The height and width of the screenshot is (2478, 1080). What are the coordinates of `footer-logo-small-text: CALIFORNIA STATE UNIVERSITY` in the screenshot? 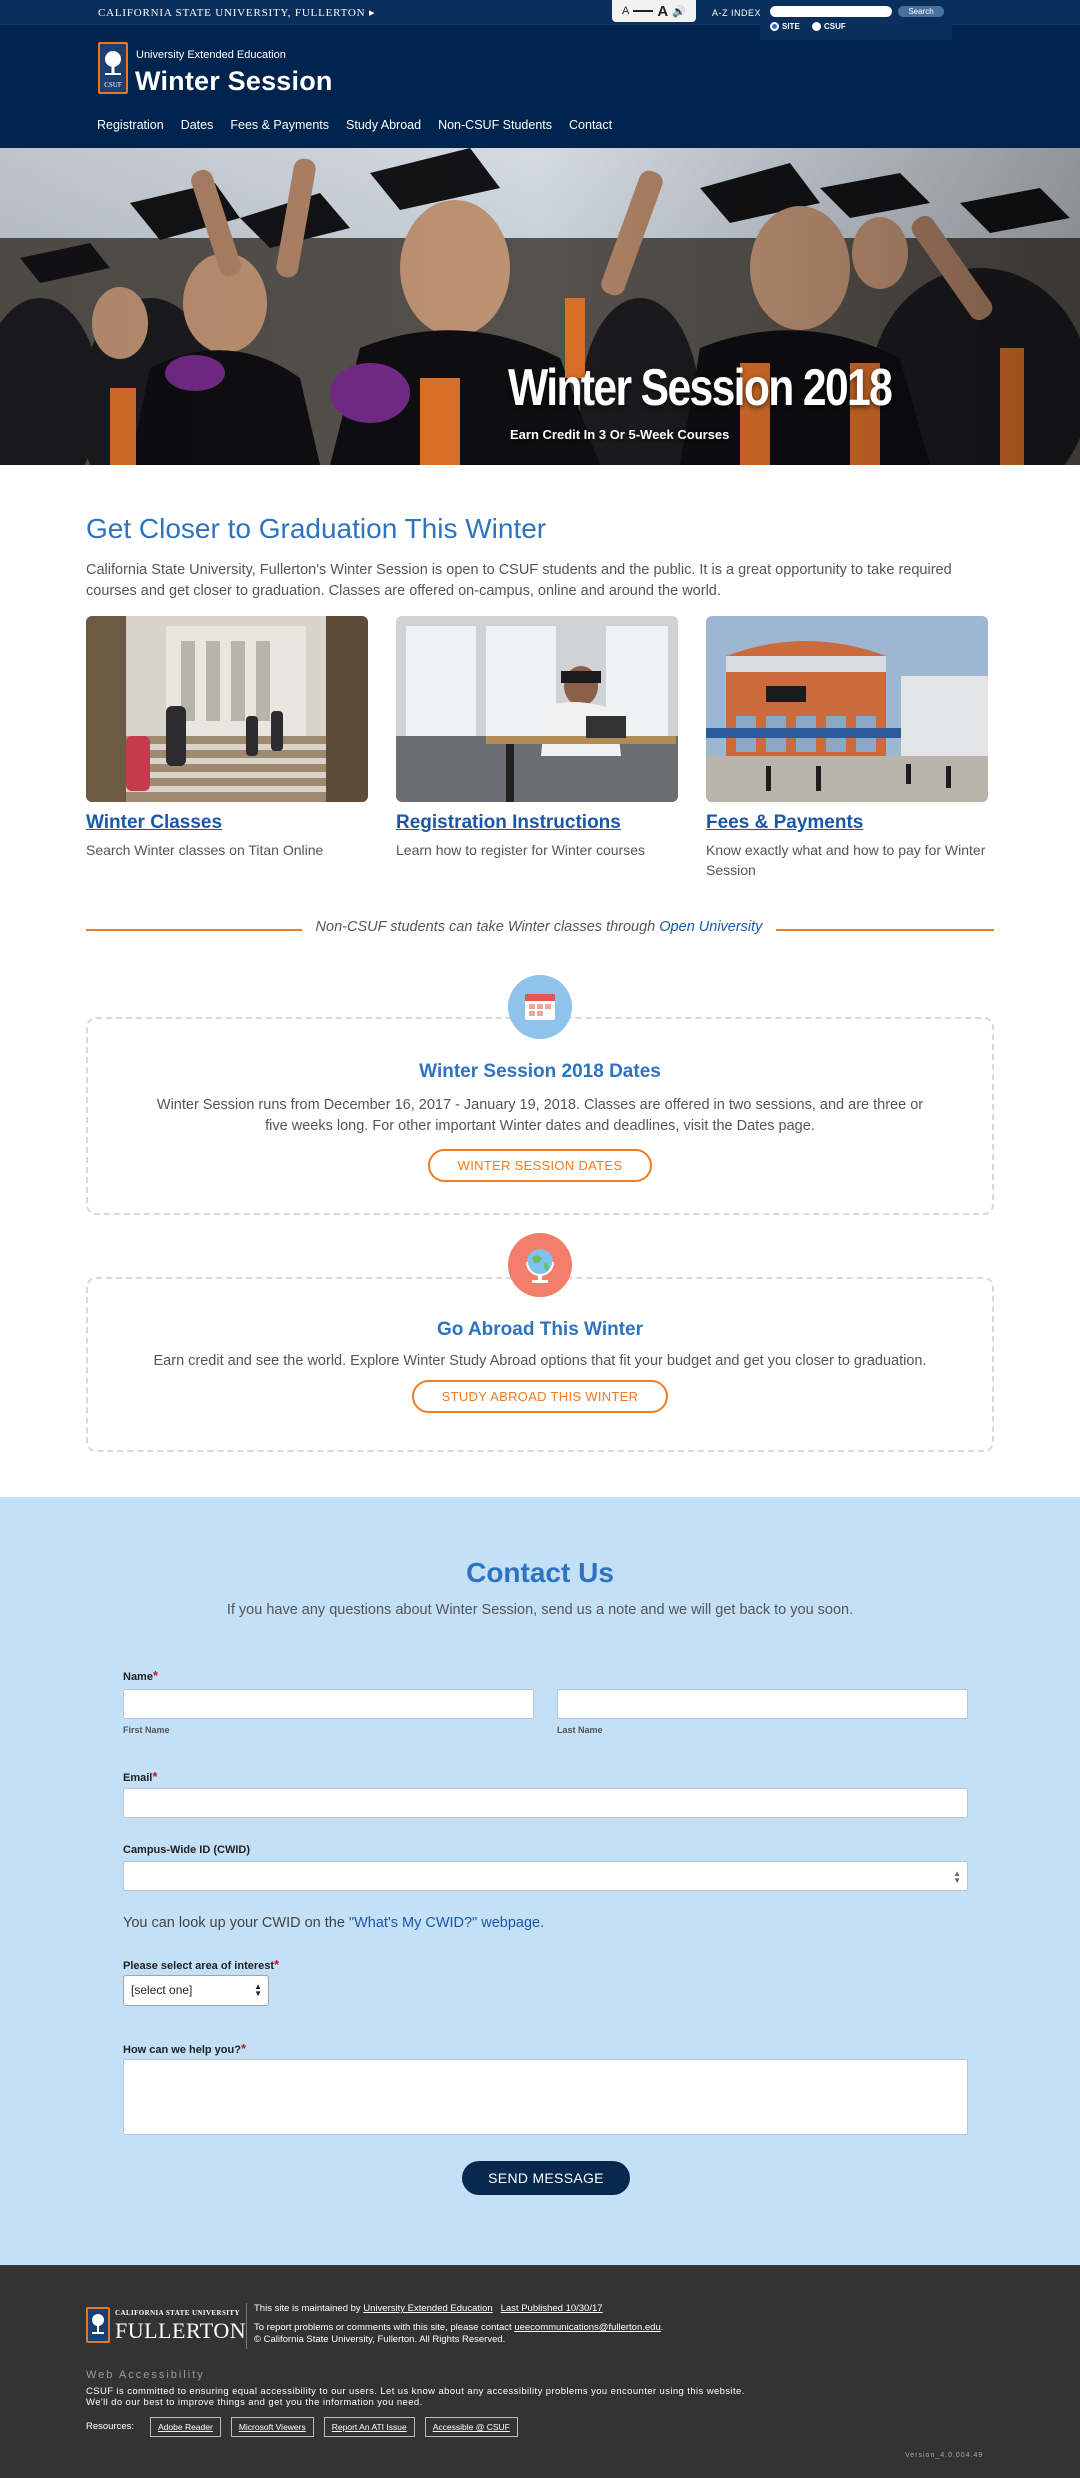 It's located at (177, 2313).